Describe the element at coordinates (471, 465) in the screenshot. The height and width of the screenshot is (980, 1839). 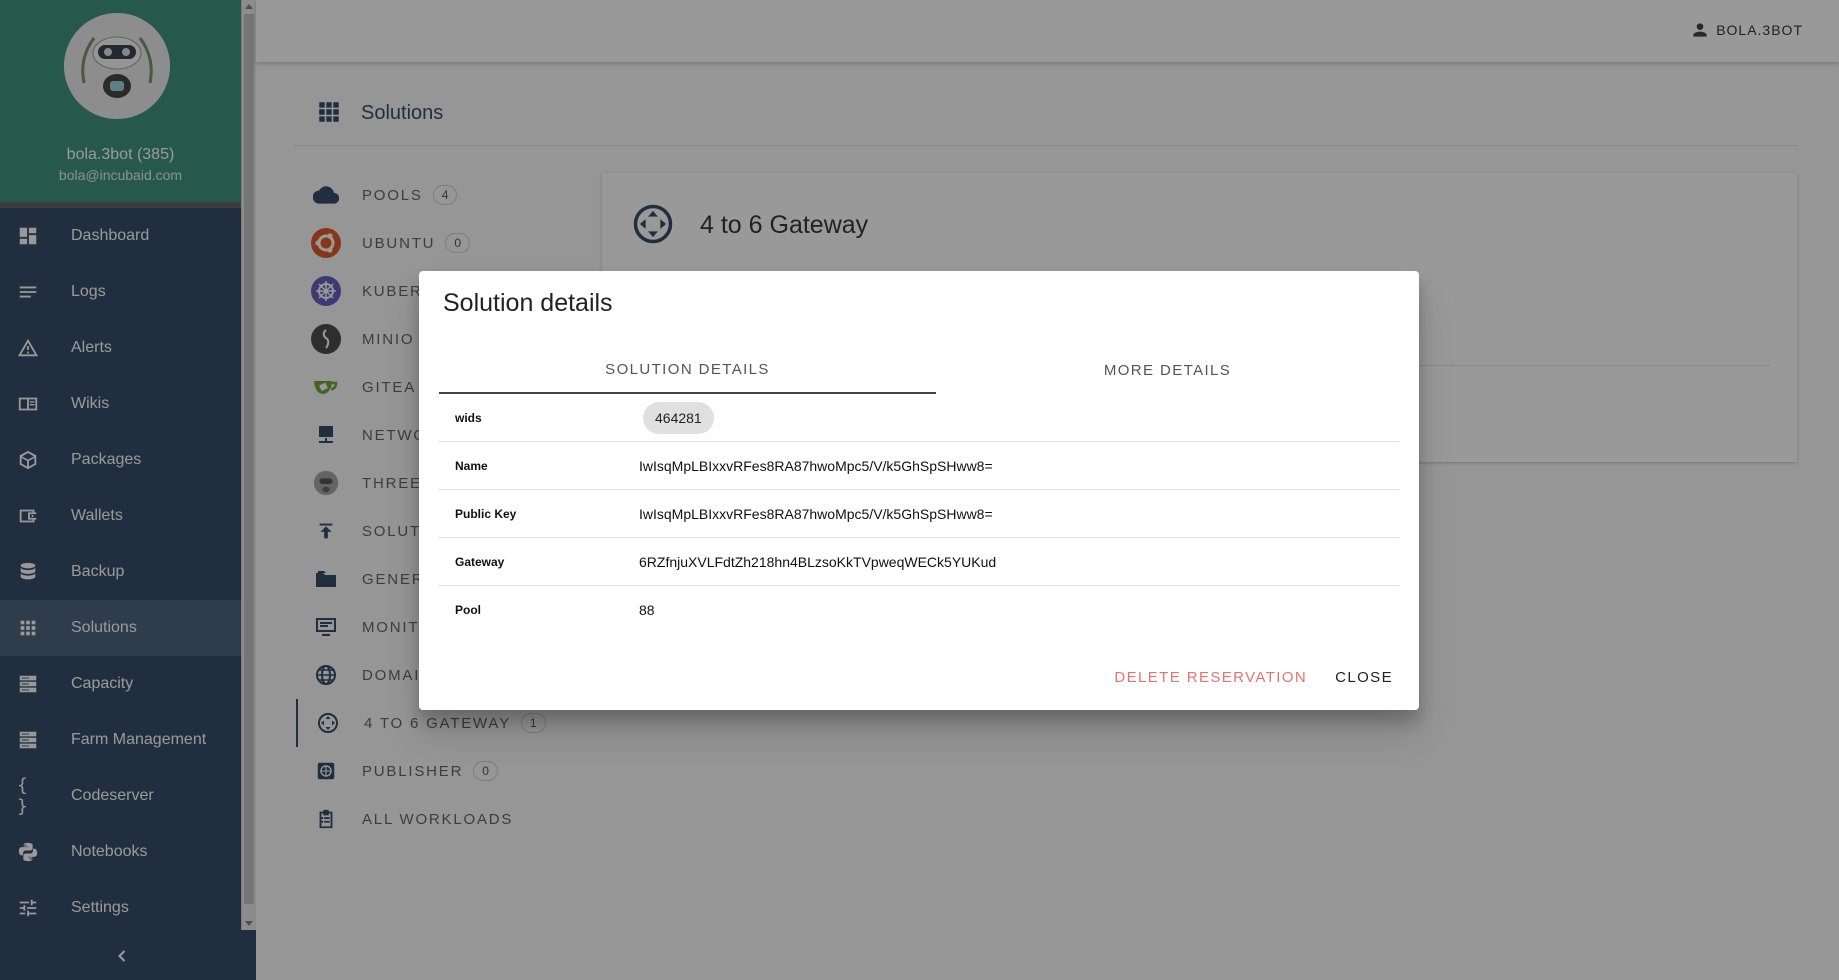
I see `row-label: Name` at that location.